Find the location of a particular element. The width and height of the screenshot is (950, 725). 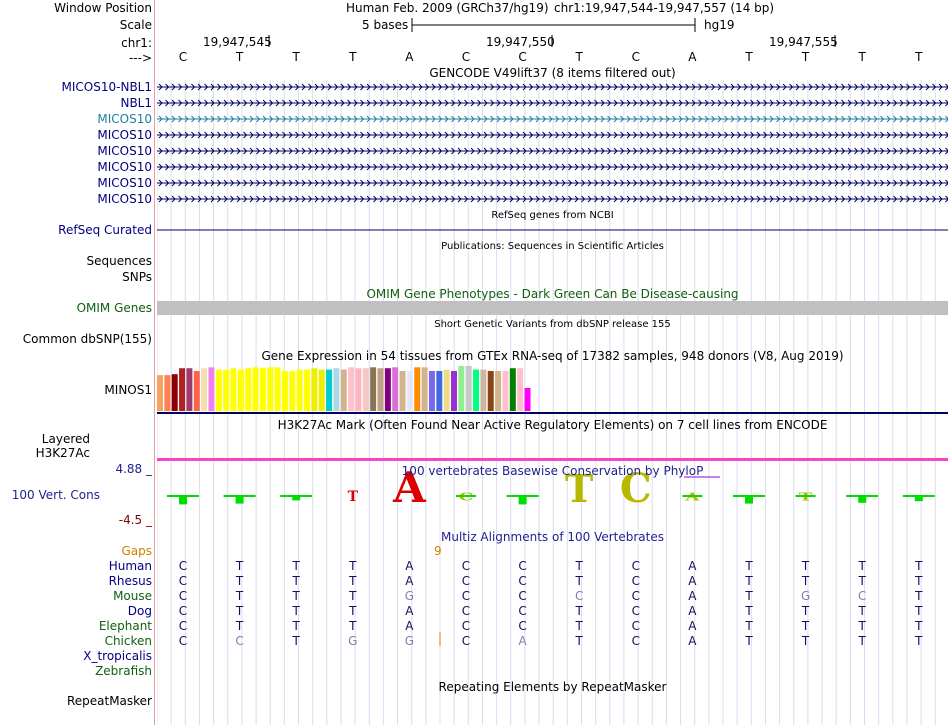

snps-track-label: SNPs is located at coordinates (137, 277).